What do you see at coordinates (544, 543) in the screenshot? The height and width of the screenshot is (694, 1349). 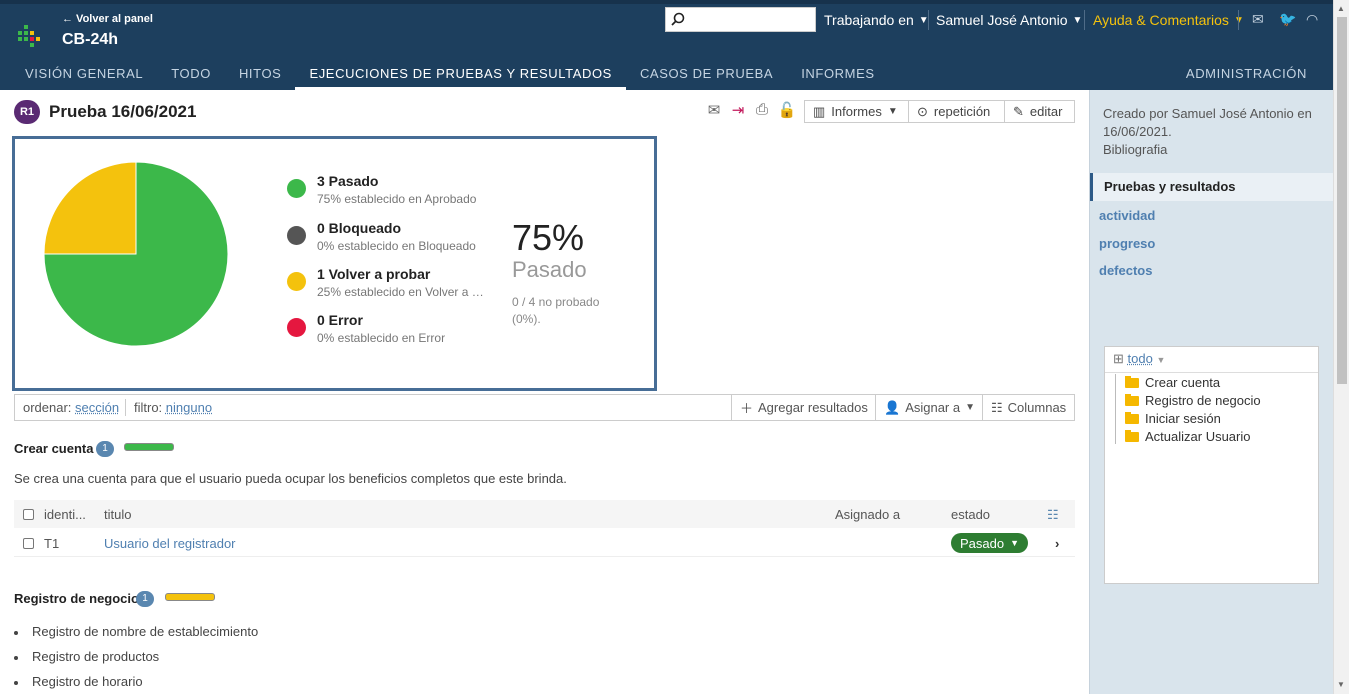 I see `table-row: T1 Usuario del registrador Pasado ▼ ›` at bounding box center [544, 543].